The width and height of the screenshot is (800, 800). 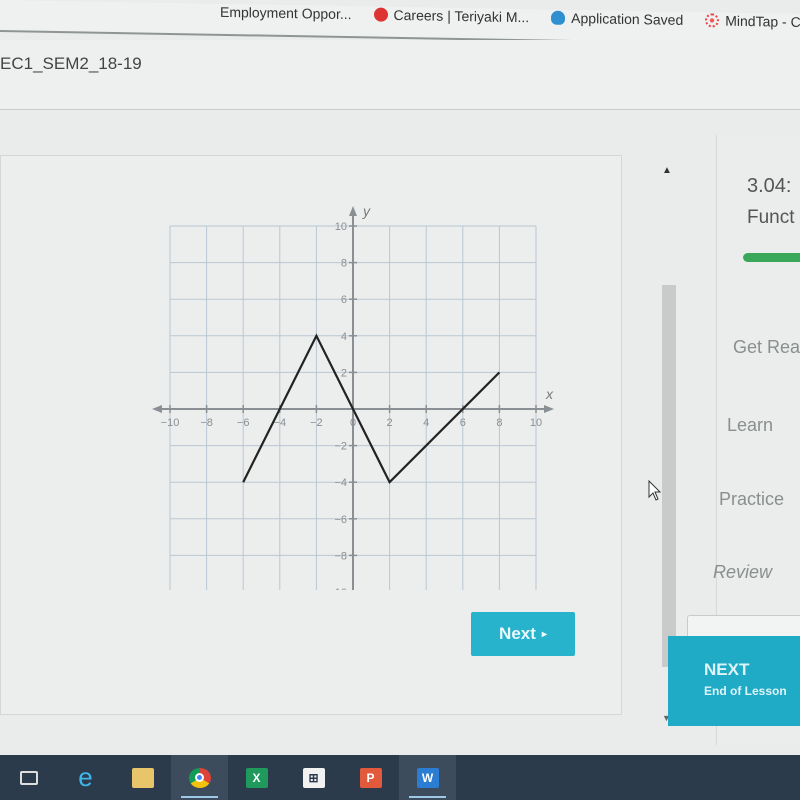 What do you see at coordinates (353, 211) in the screenshot?
I see `y-axis-arrow` at bounding box center [353, 211].